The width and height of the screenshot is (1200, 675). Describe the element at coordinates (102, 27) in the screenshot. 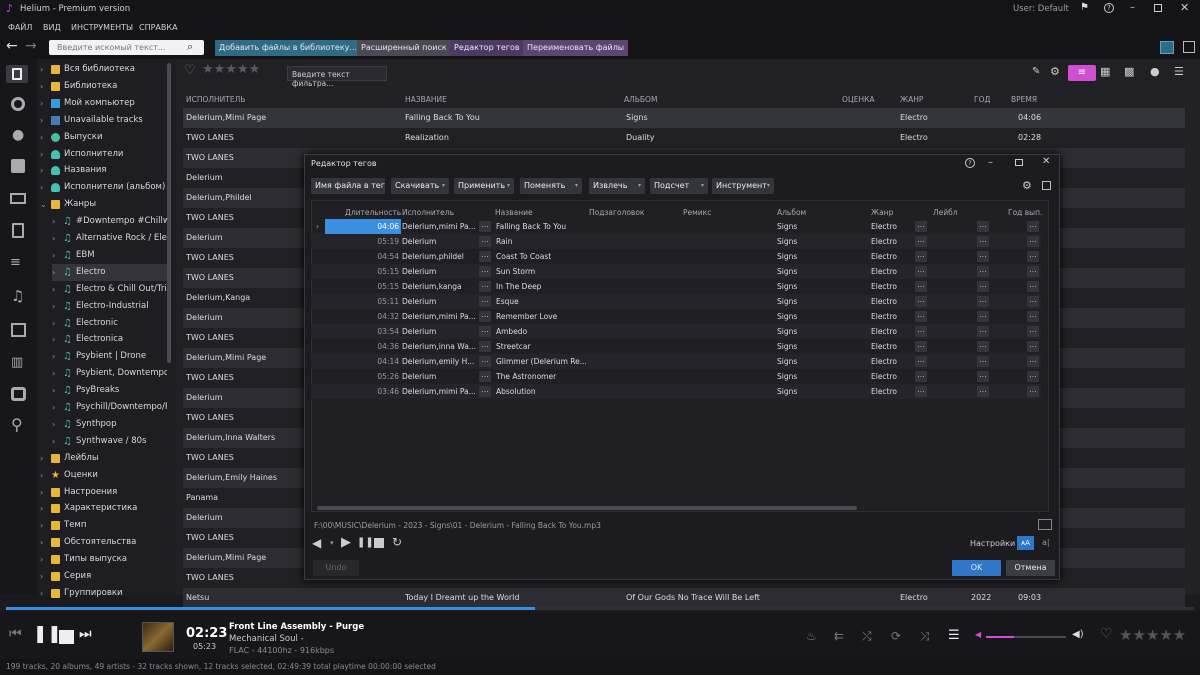

I see `menu-tools: ИНСТРУМЕНТЫ` at that location.